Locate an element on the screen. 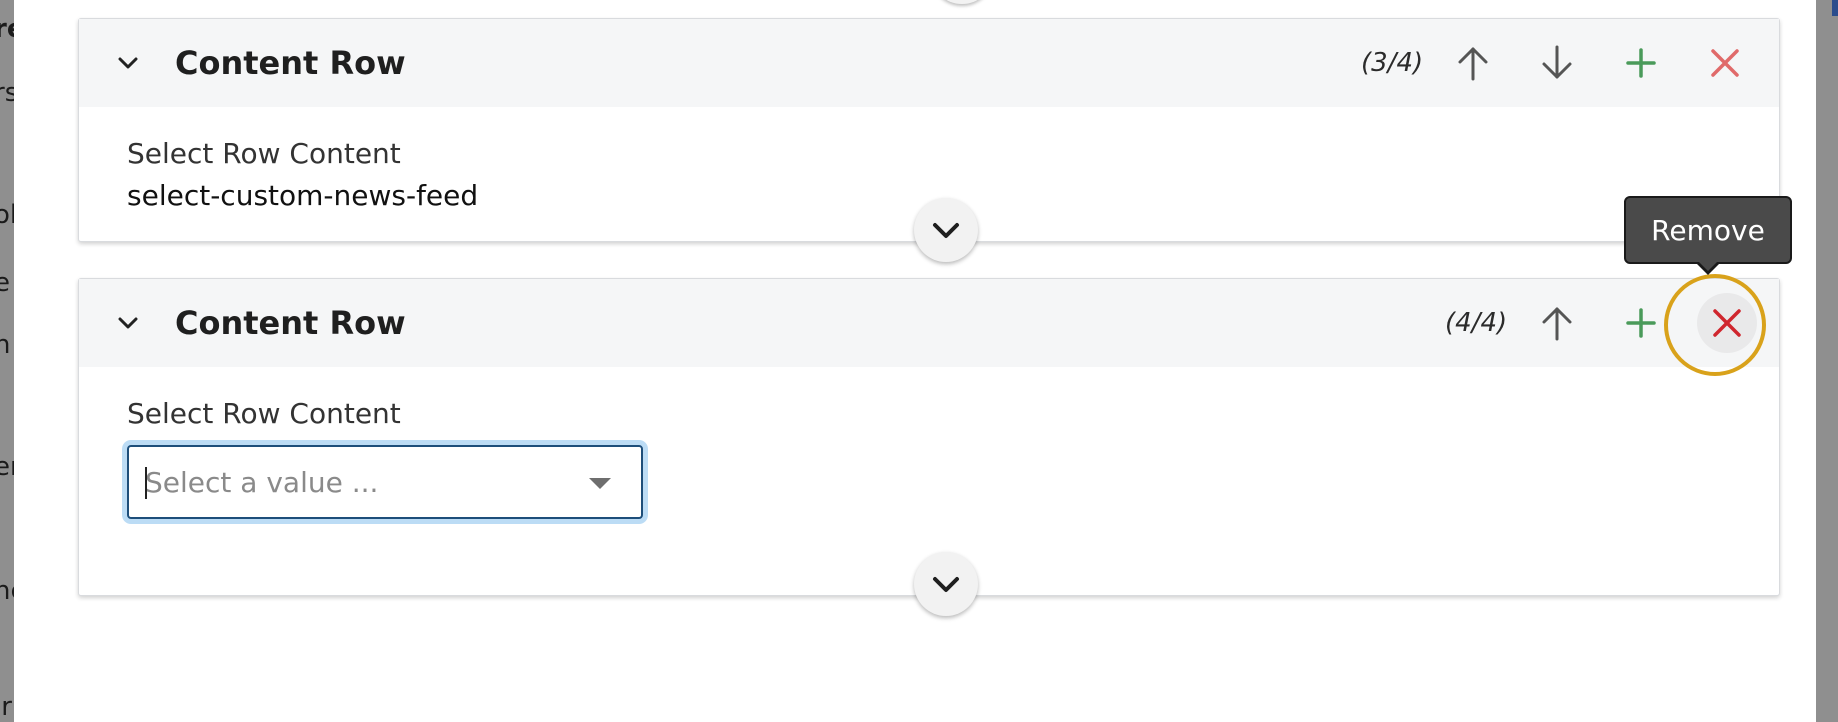 Image resolution: width=1838 pixels, height=722 pixels. backdrop-text-fragment: ir is located at coordinates (6, 707).